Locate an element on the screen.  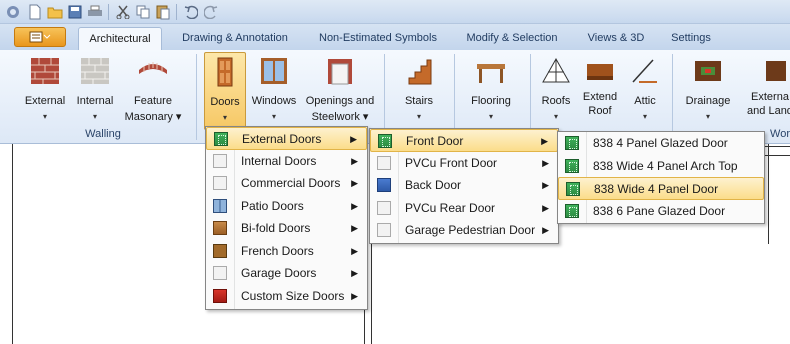
roofs-button: Roofs ▾ is located at coordinates (556, 91).